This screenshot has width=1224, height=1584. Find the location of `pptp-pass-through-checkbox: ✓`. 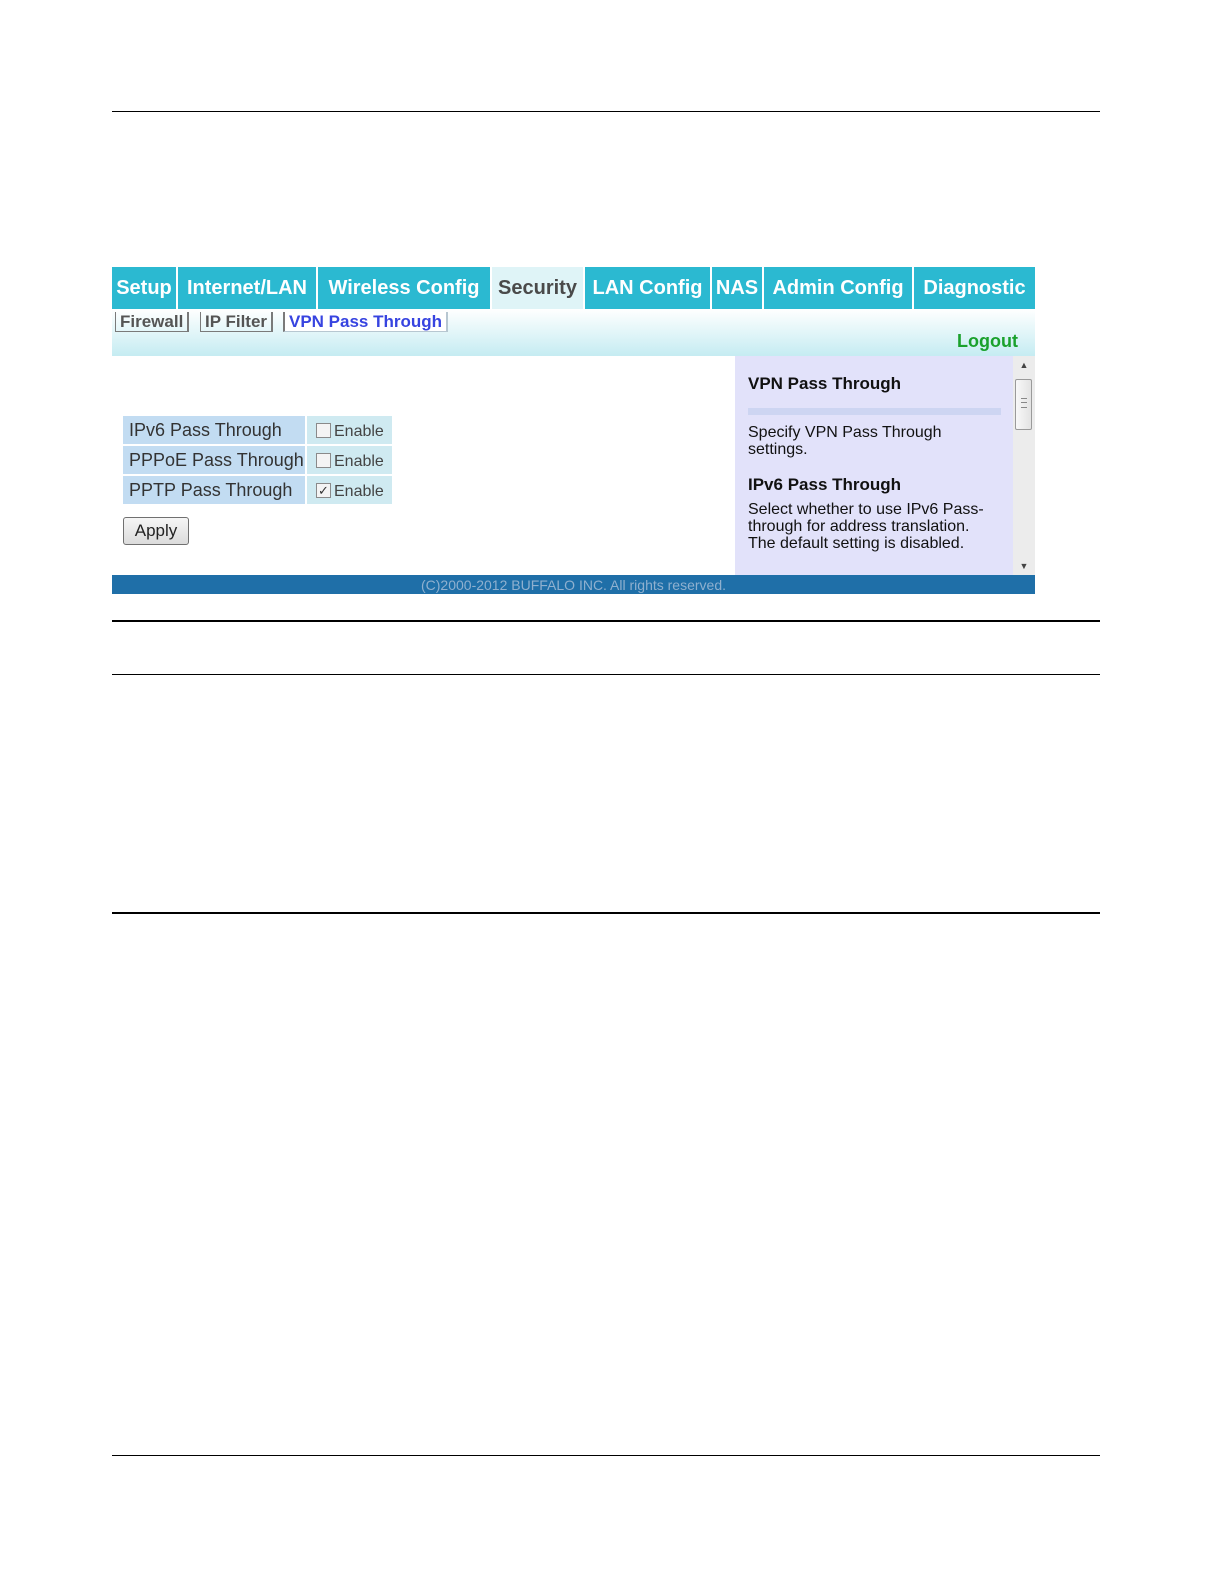

pptp-pass-through-checkbox: ✓ is located at coordinates (323, 490).